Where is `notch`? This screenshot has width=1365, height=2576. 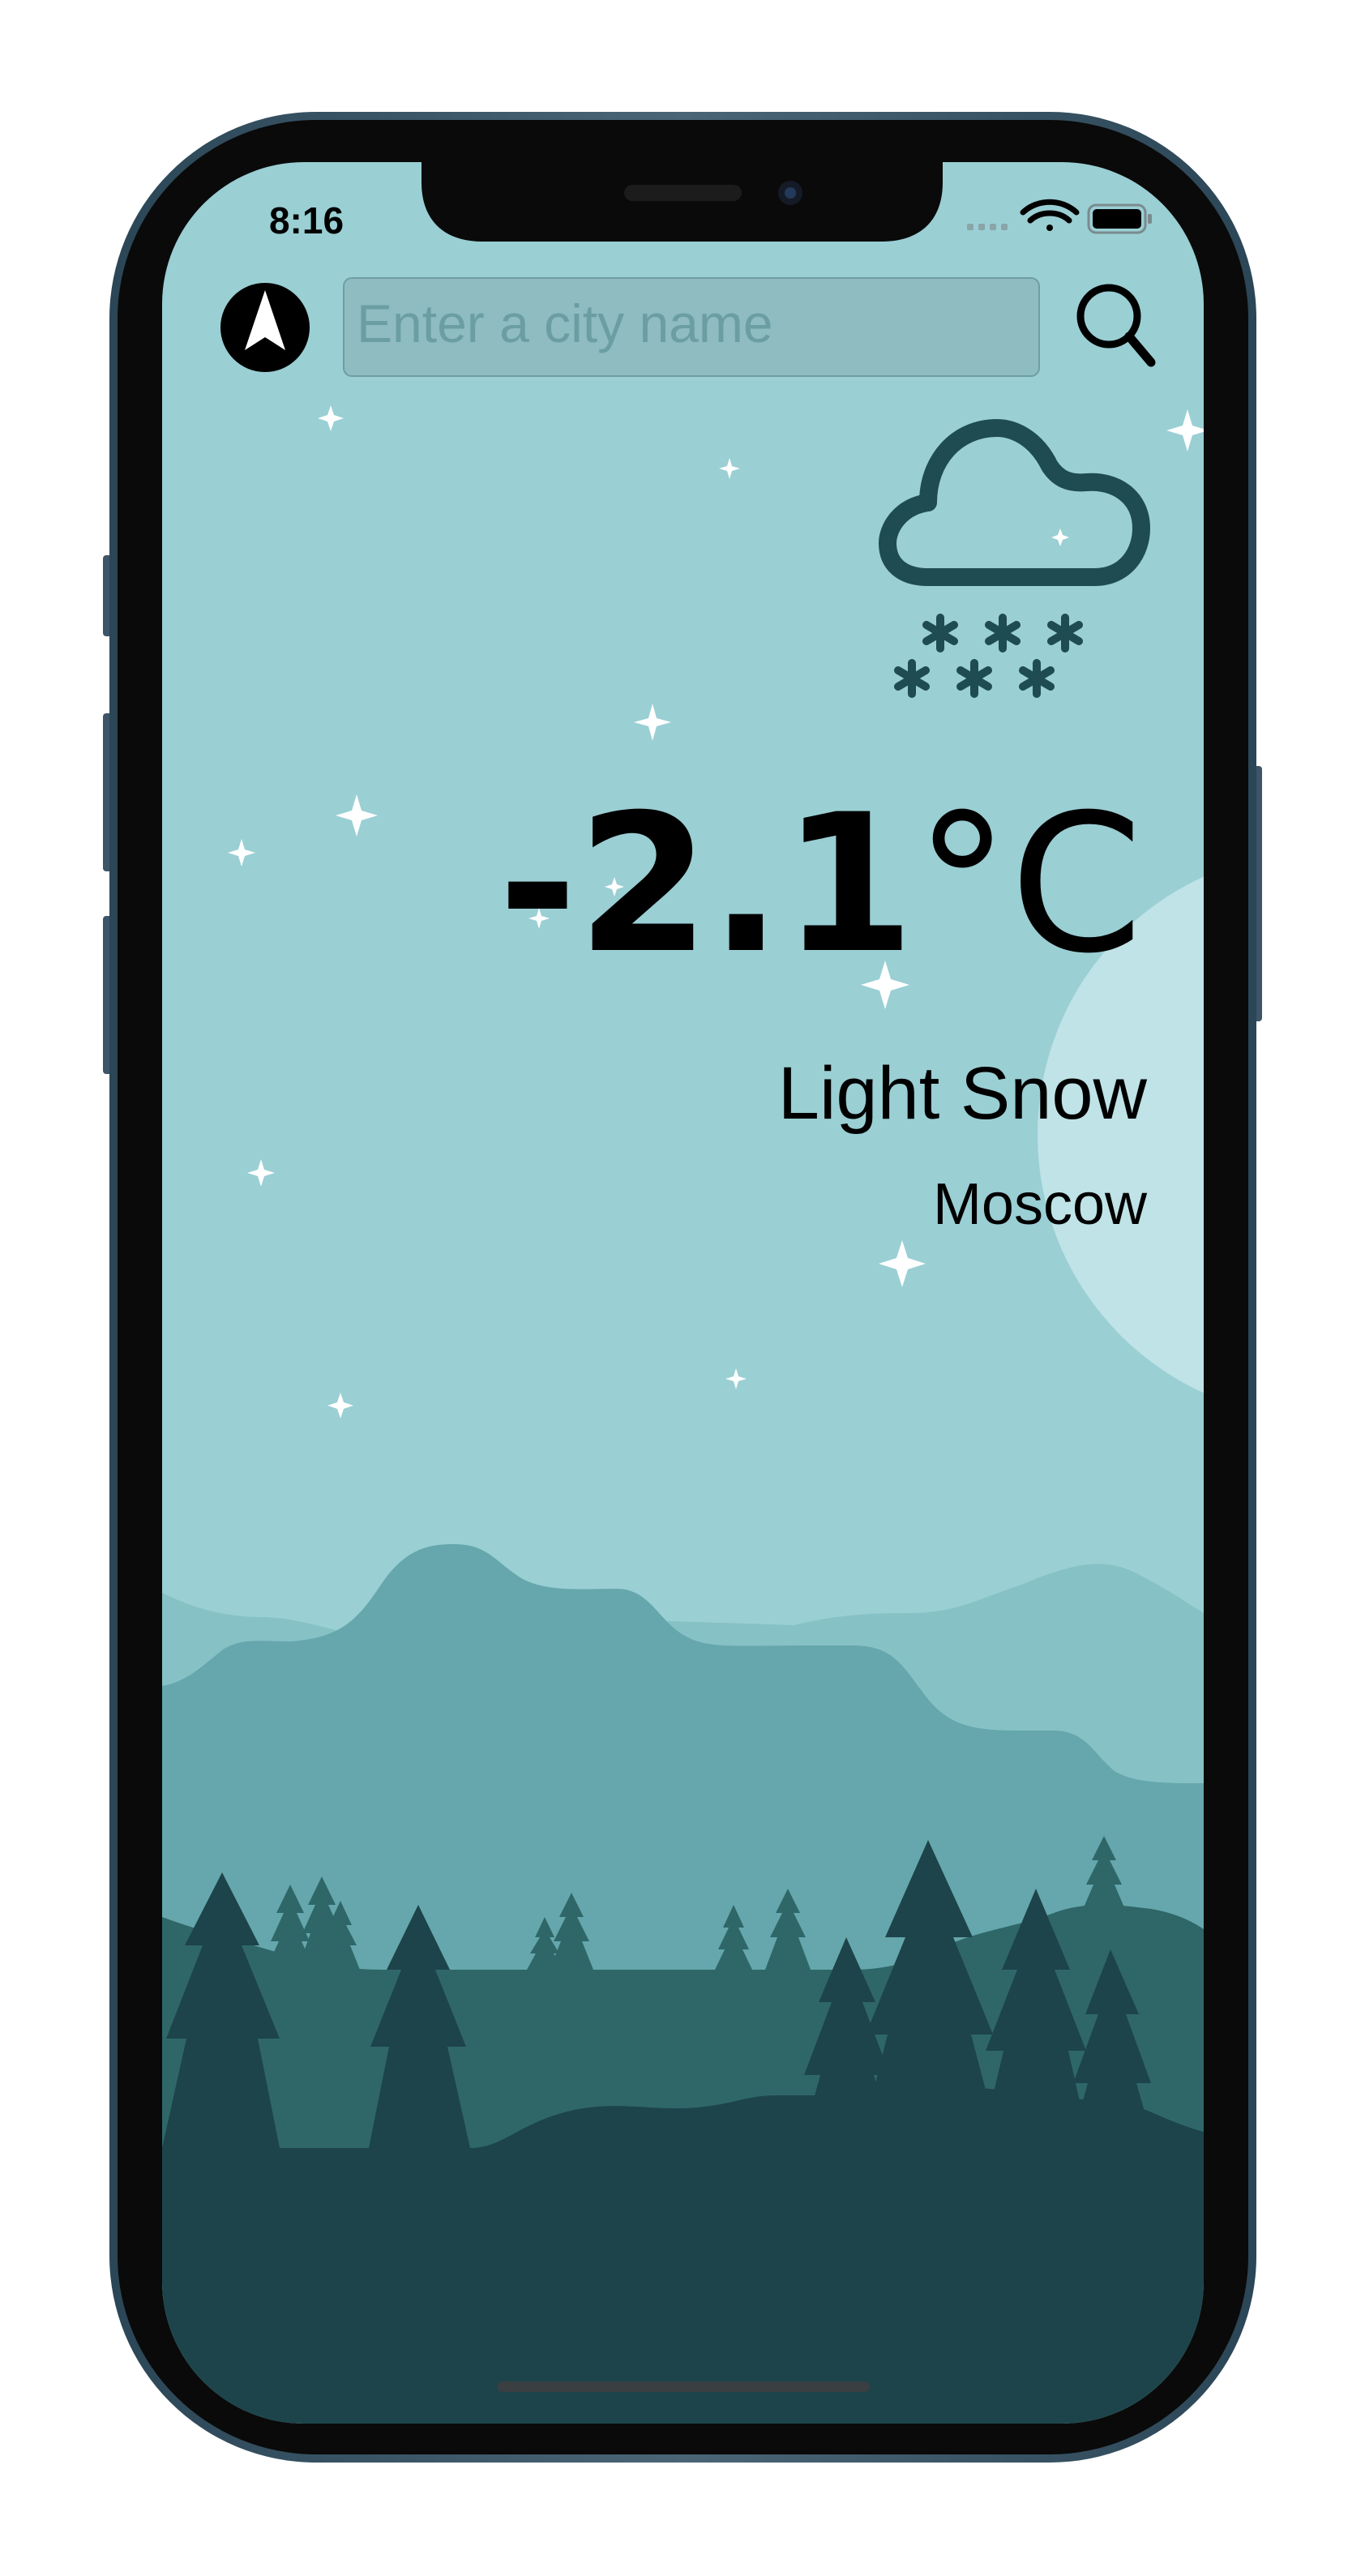 notch is located at coordinates (682, 202).